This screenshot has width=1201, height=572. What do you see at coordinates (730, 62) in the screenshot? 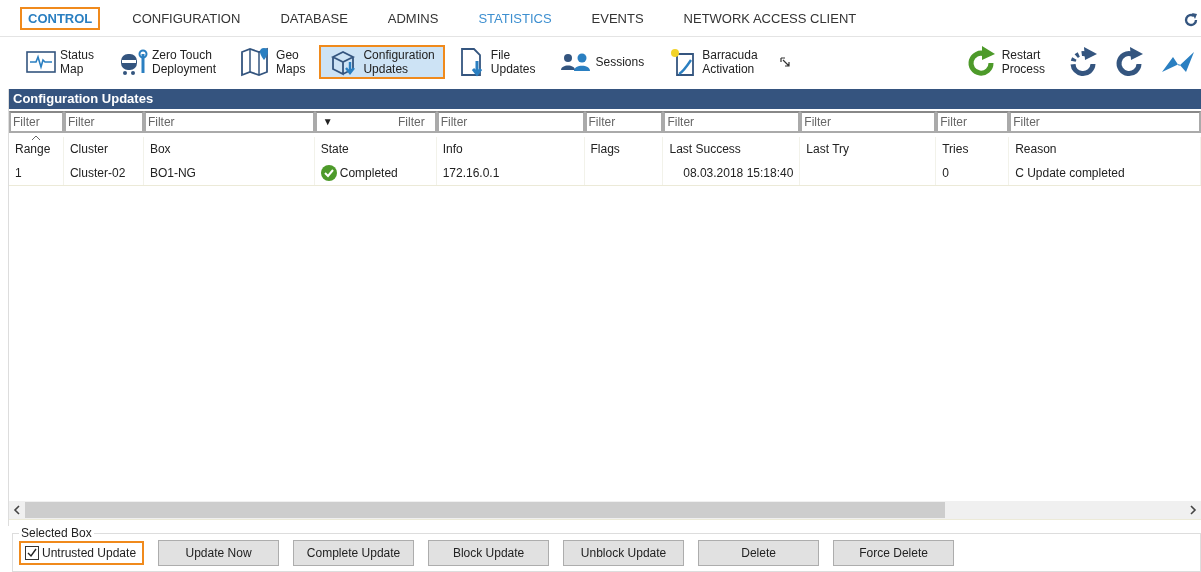
I see `toolbar-label: Barracuda Activation` at bounding box center [730, 62].